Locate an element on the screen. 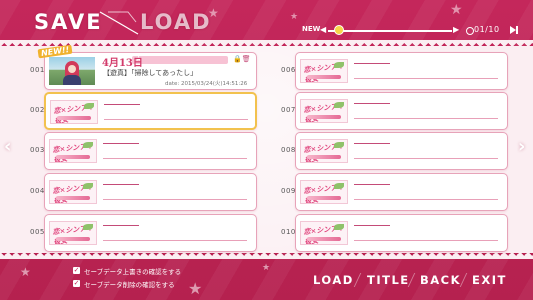 Image resolution: width=533 pixels, height=300 pixels. slot-card-selected: 恋×シンアイ彼女 is located at coordinates (150, 111).